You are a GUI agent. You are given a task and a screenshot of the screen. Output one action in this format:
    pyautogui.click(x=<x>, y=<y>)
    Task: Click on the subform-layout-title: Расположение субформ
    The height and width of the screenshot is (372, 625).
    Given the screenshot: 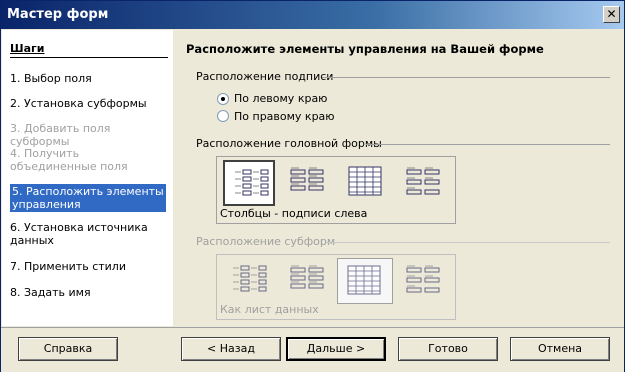 What is the action you would take?
    pyautogui.click(x=266, y=241)
    